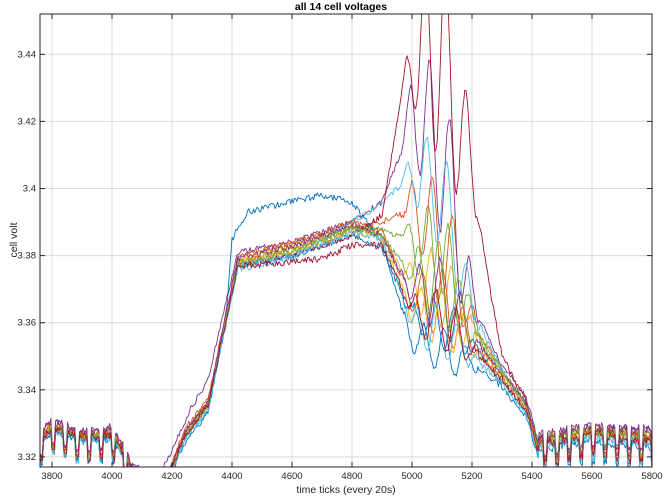  What do you see at coordinates (111, 476) in the screenshot?
I see `x-tick-label: 4000` at bounding box center [111, 476].